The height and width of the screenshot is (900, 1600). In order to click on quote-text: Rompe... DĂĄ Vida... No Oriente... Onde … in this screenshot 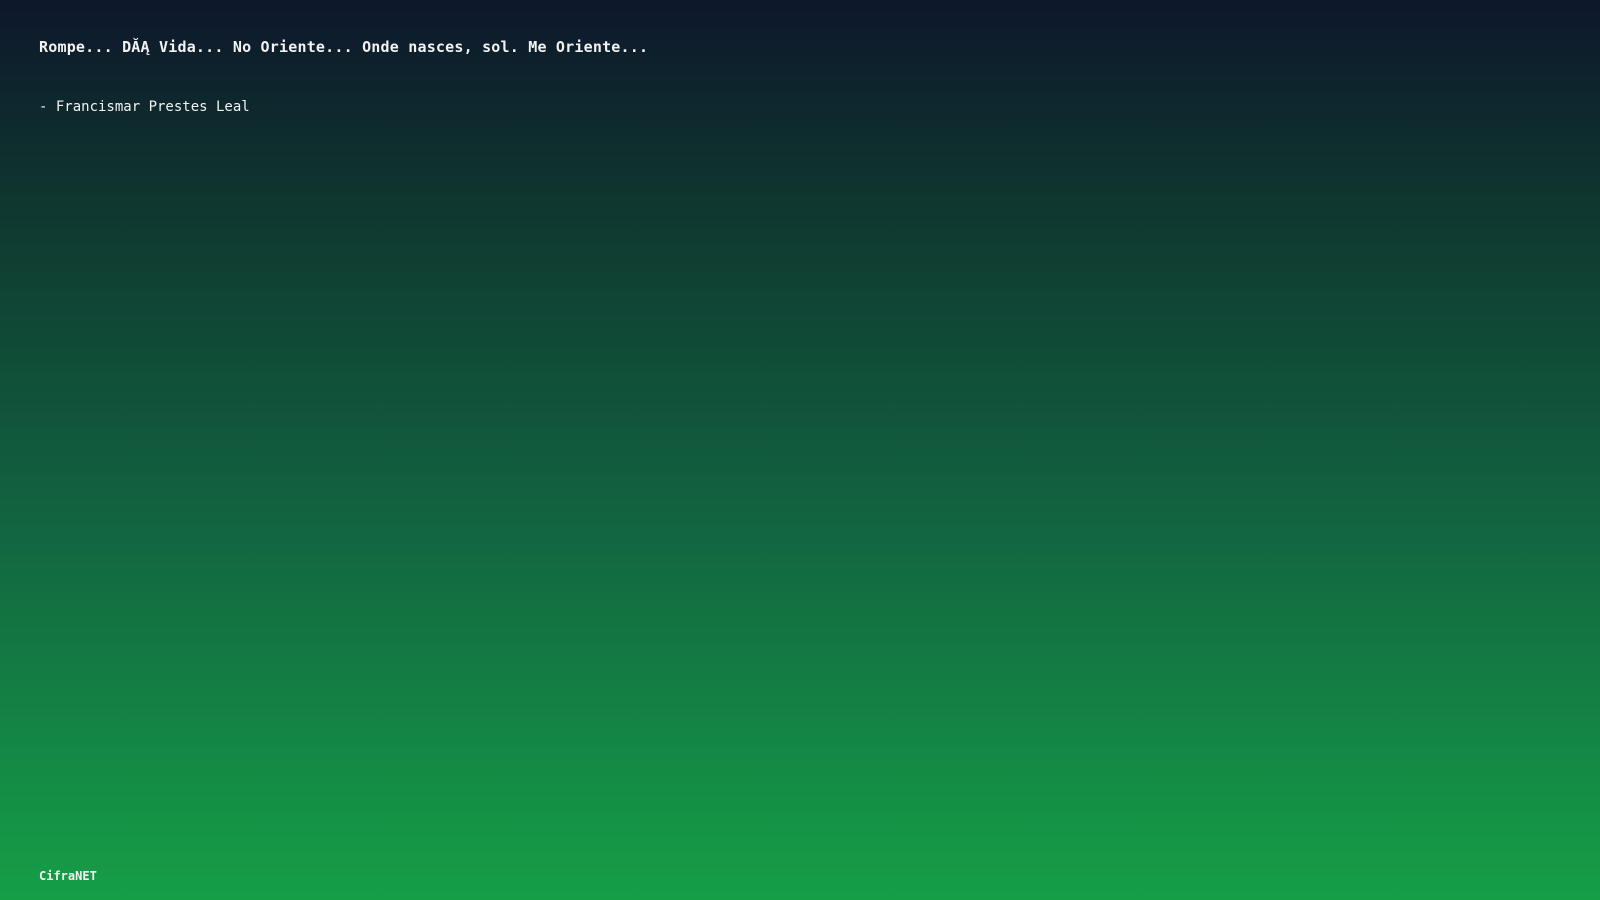, I will do `click(344, 47)`.